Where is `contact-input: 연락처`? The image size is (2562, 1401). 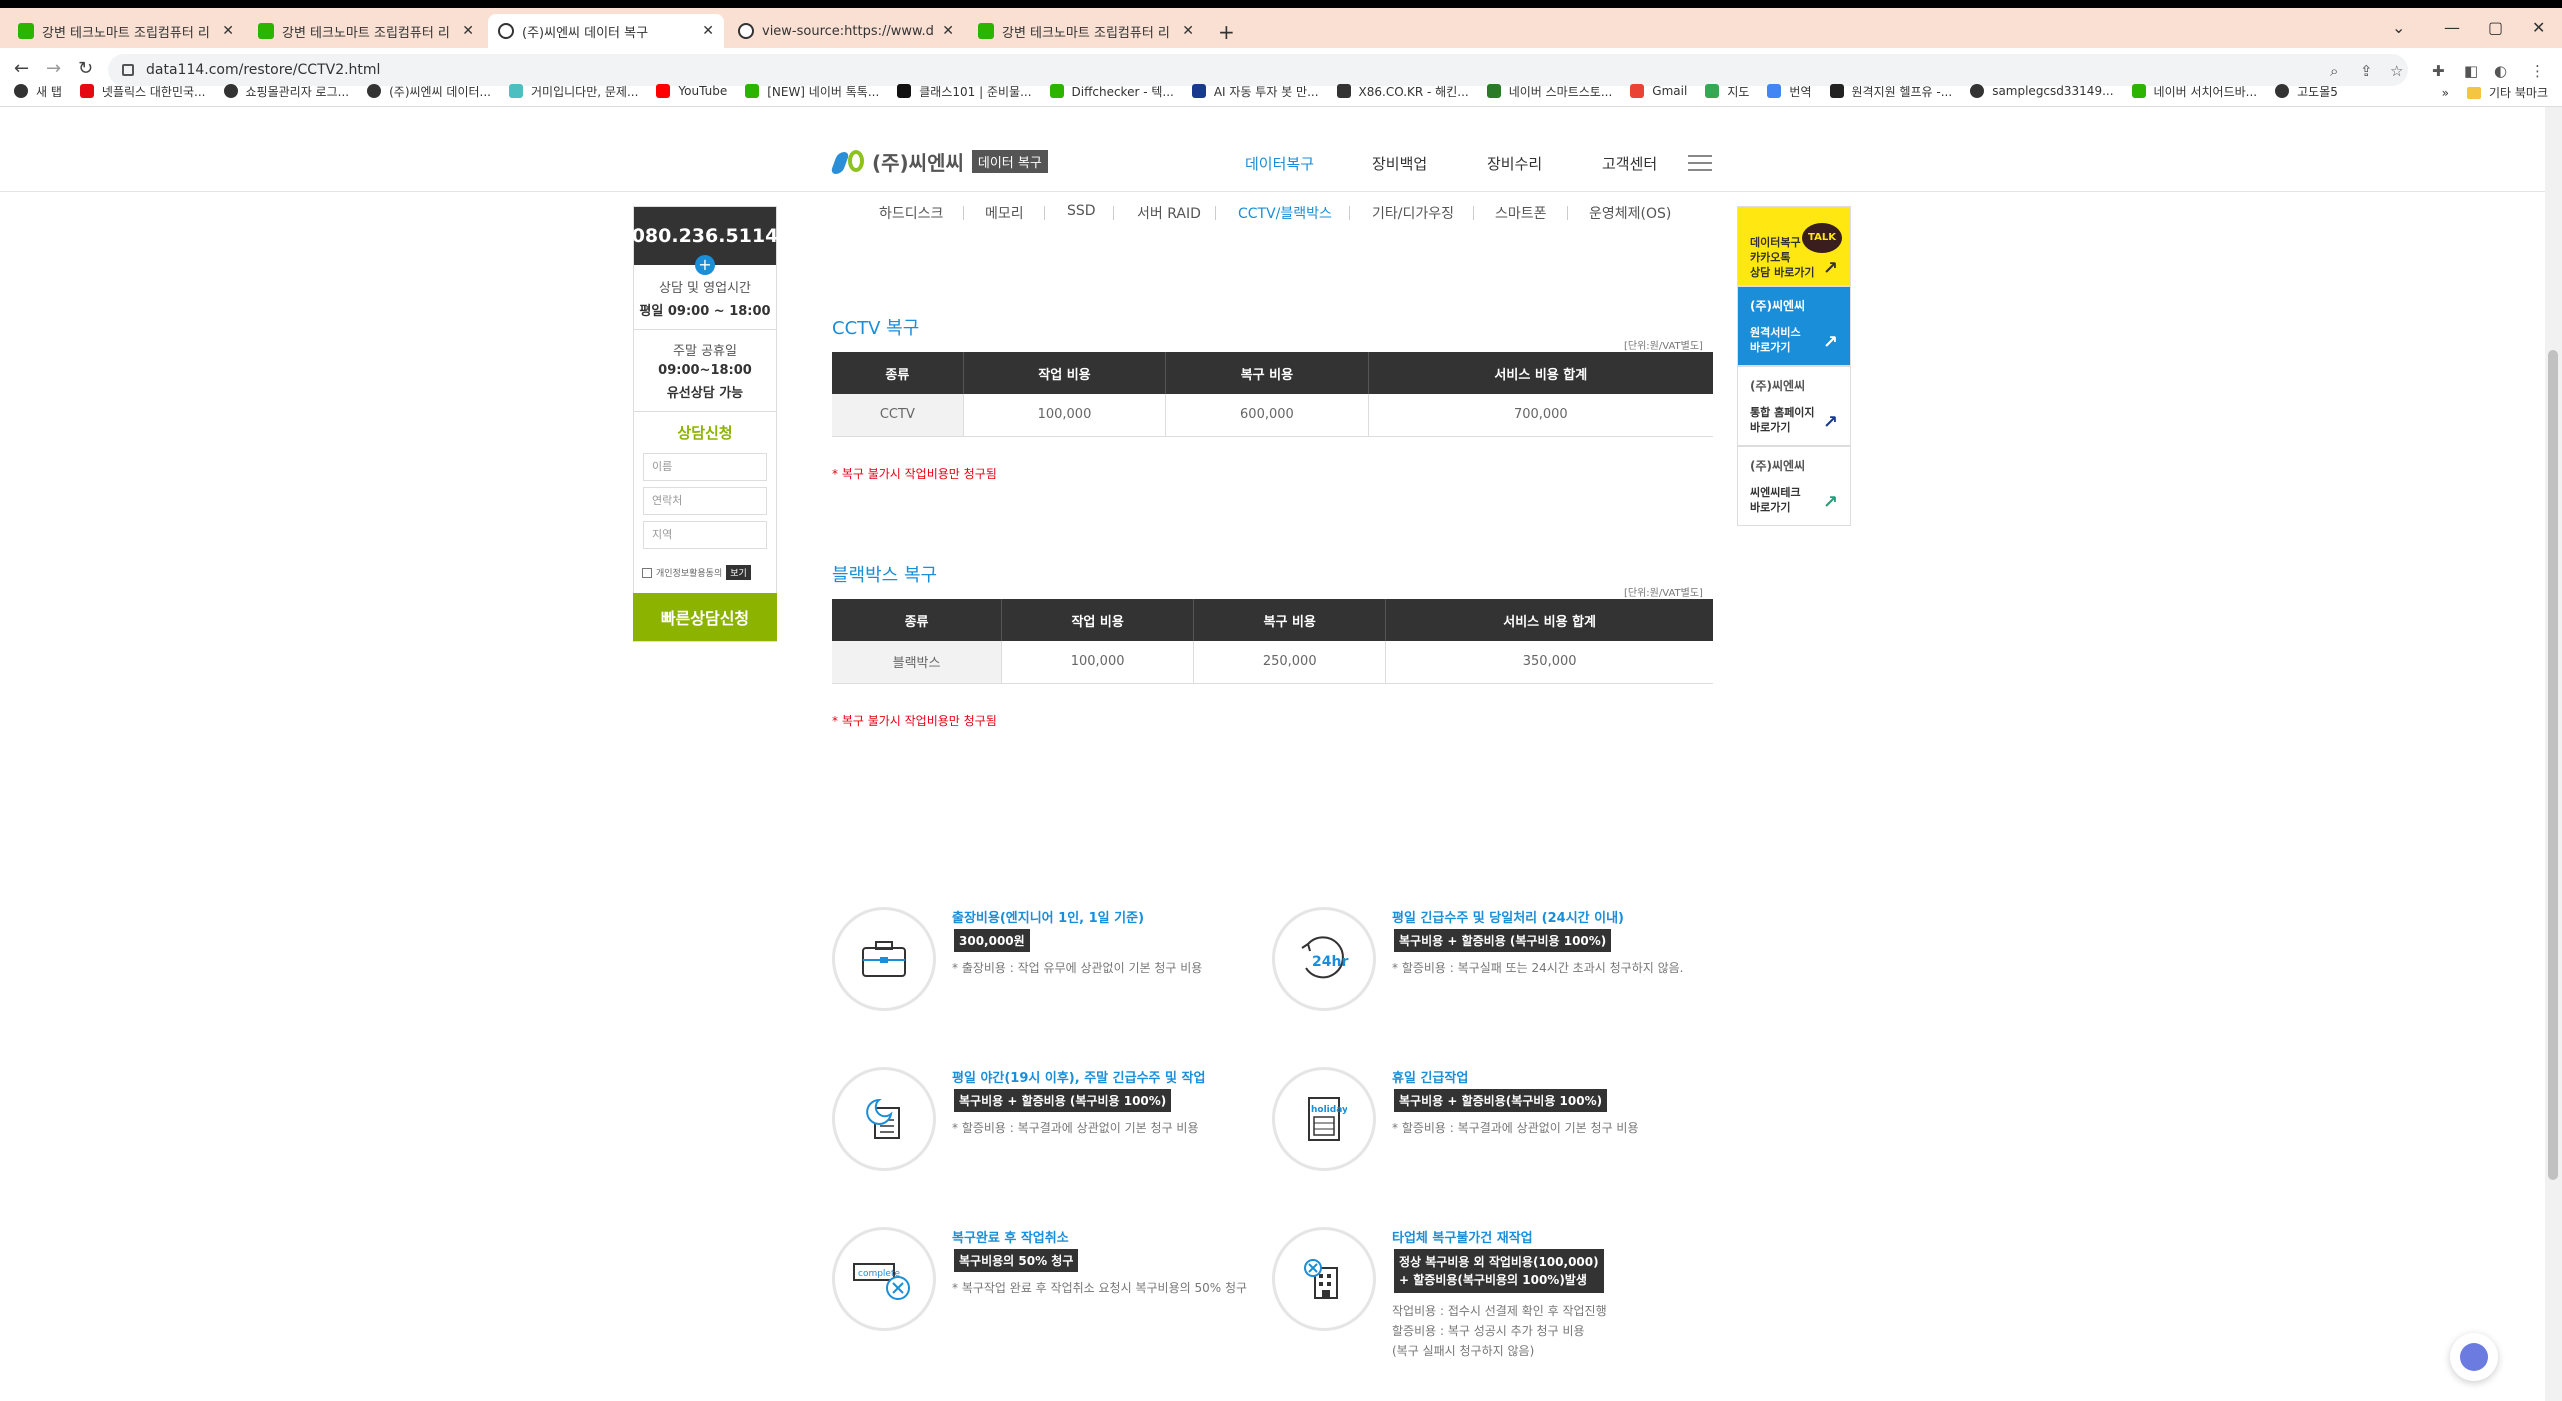
contact-input: 연락처 is located at coordinates (705, 501).